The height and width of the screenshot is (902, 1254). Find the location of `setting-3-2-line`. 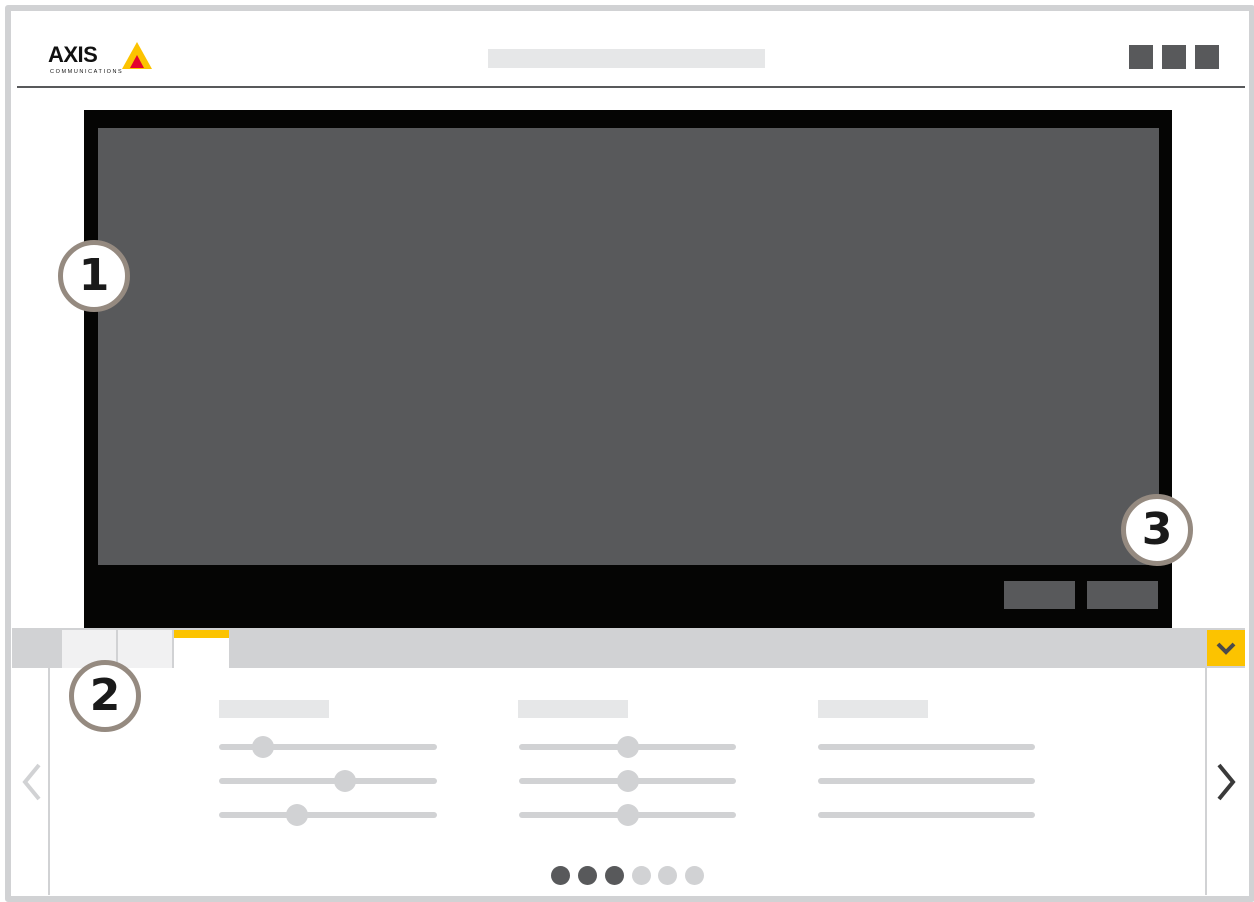

setting-3-2-line is located at coordinates (926, 781).